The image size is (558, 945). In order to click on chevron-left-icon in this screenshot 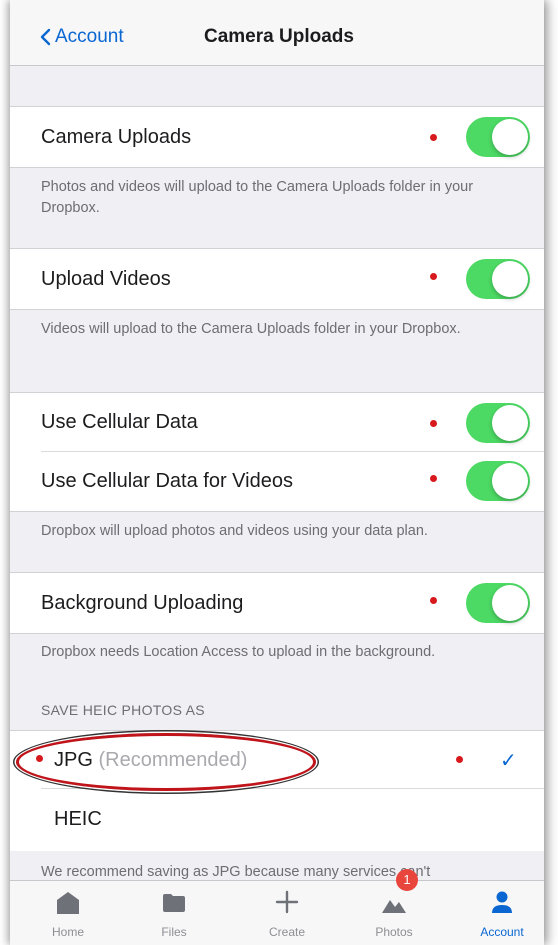, I will do `click(45, 37)`.